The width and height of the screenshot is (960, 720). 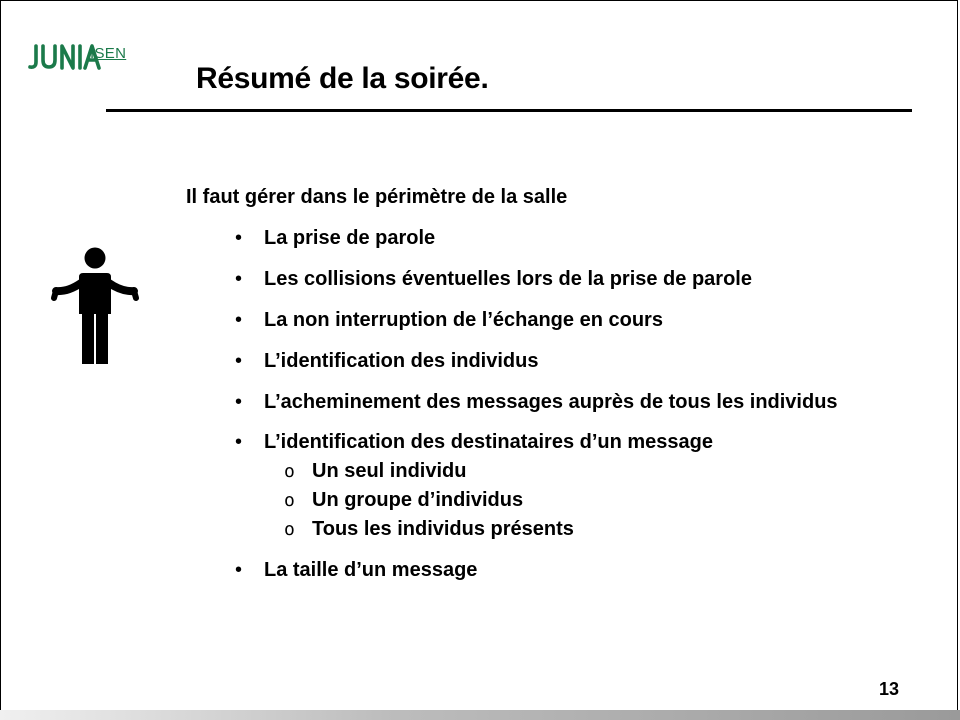 What do you see at coordinates (509, 110) in the screenshot?
I see `title-underline` at bounding box center [509, 110].